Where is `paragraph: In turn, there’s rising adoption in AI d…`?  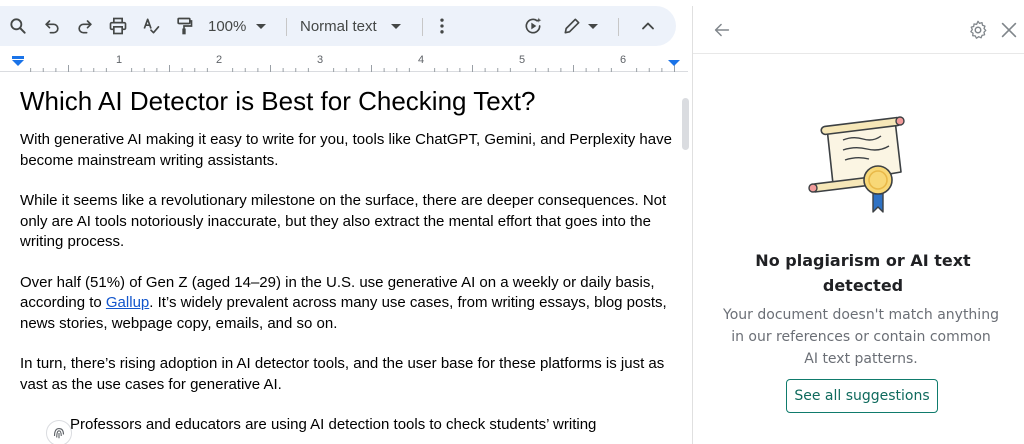 paragraph: In turn, there’s rising adoption in AI d… is located at coordinates (342, 374).